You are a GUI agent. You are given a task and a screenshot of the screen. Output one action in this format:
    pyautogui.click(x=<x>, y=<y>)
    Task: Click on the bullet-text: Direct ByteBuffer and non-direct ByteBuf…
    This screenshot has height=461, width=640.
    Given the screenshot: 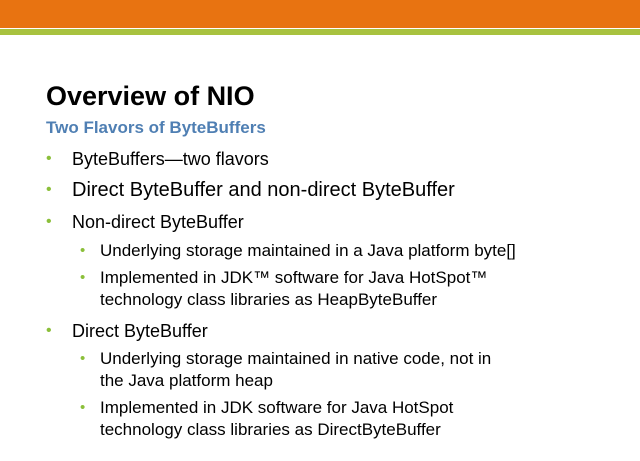 What is the action you would take?
    pyautogui.click(x=263, y=190)
    